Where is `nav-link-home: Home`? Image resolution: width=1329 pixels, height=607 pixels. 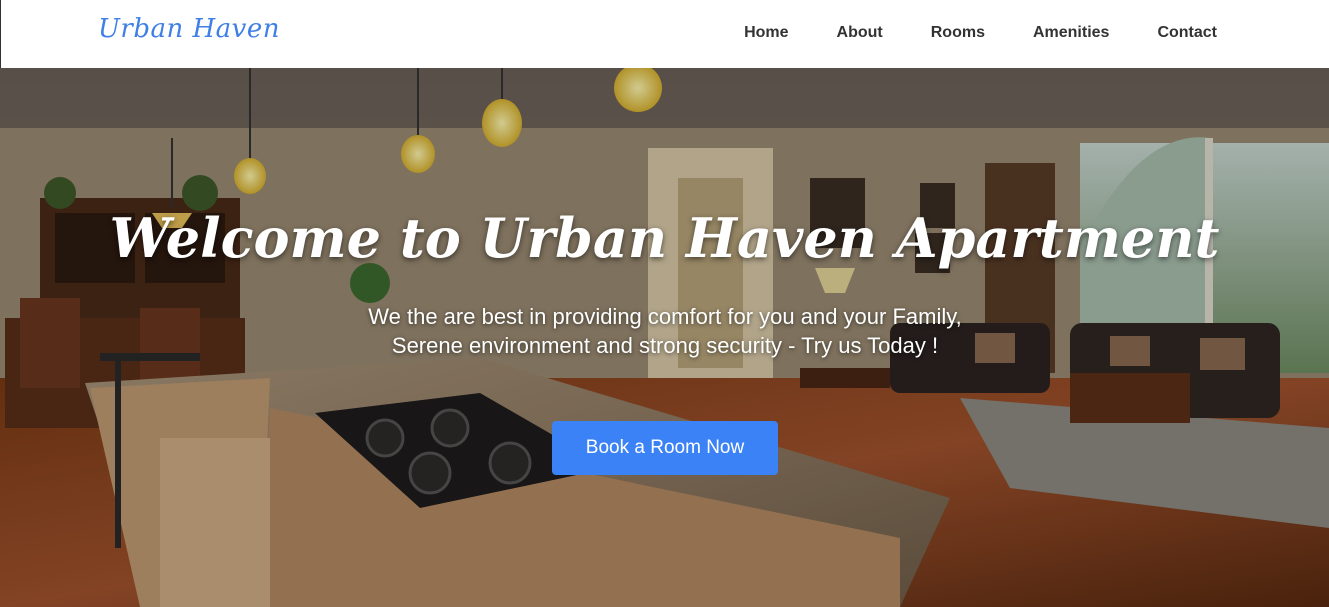
nav-link-home: Home is located at coordinates (766, 33).